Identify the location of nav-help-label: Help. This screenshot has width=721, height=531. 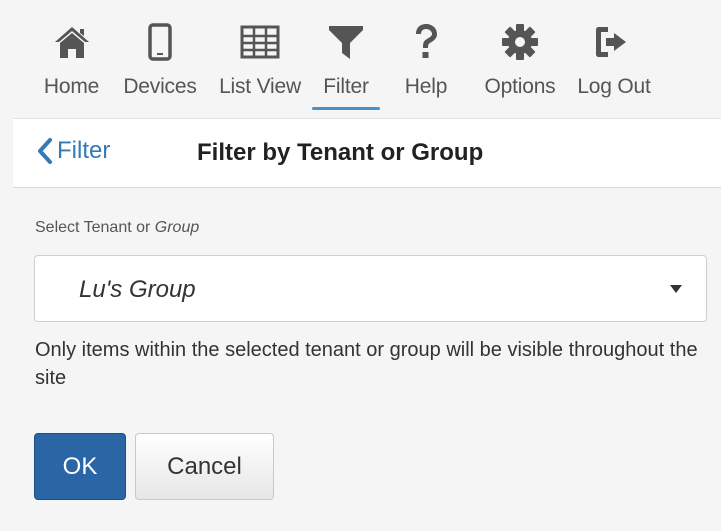
(426, 86).